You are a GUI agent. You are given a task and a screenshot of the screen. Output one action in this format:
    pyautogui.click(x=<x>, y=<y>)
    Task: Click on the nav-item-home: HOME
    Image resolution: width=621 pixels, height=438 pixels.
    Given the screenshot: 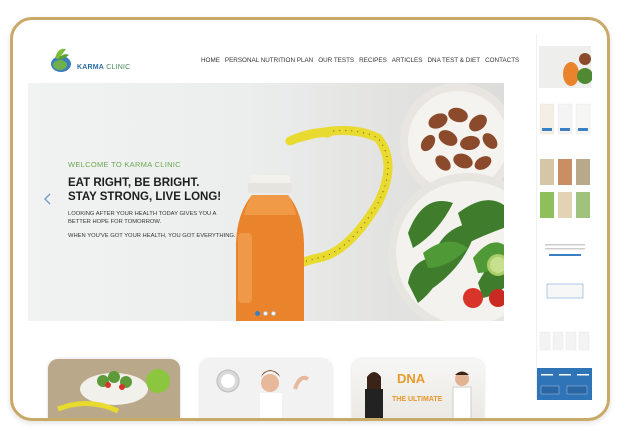 What is the action you would take?
    pyautogui.click(x=210, y=60)
    